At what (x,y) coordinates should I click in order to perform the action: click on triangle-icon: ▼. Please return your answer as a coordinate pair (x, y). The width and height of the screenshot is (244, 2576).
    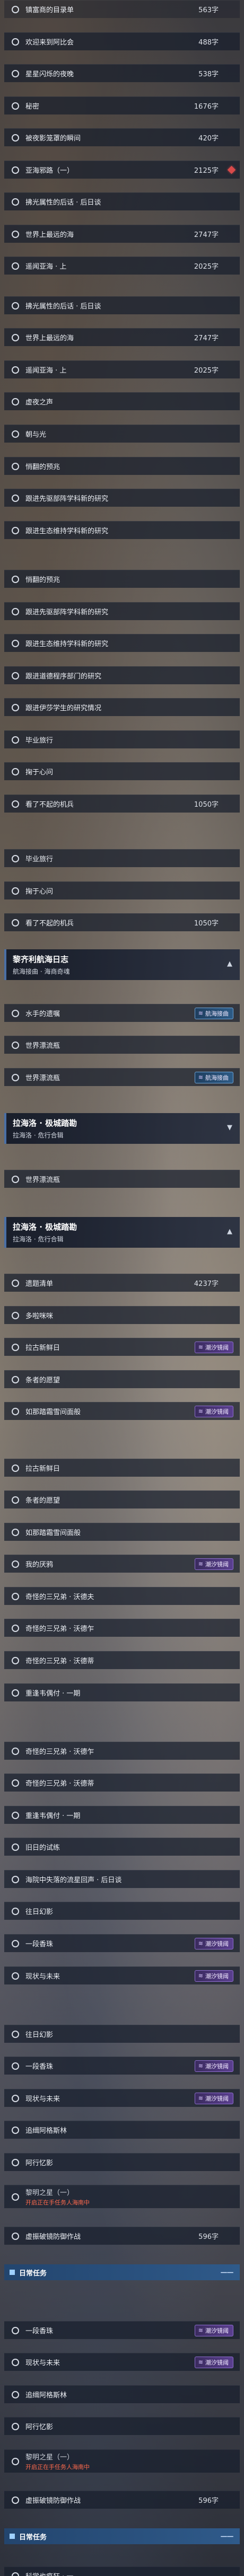
    Looking at the image, I should click on (230, 1128).